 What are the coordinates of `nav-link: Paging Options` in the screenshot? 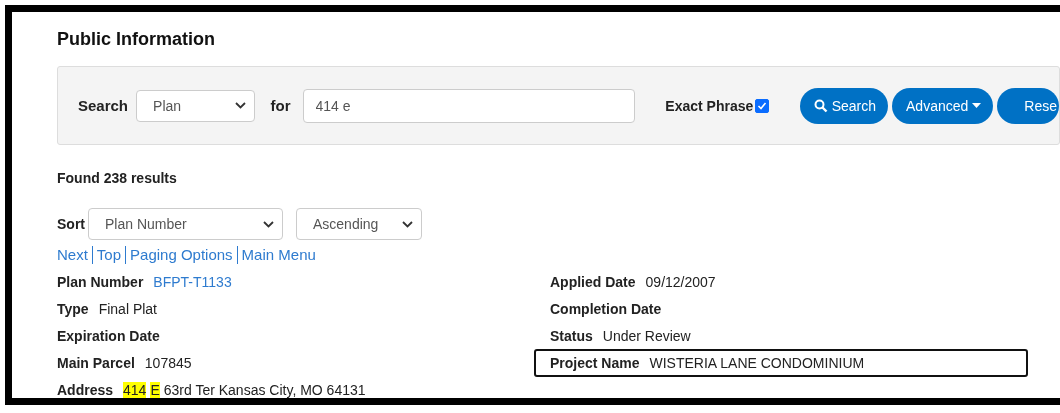 It's located at (181, 255).